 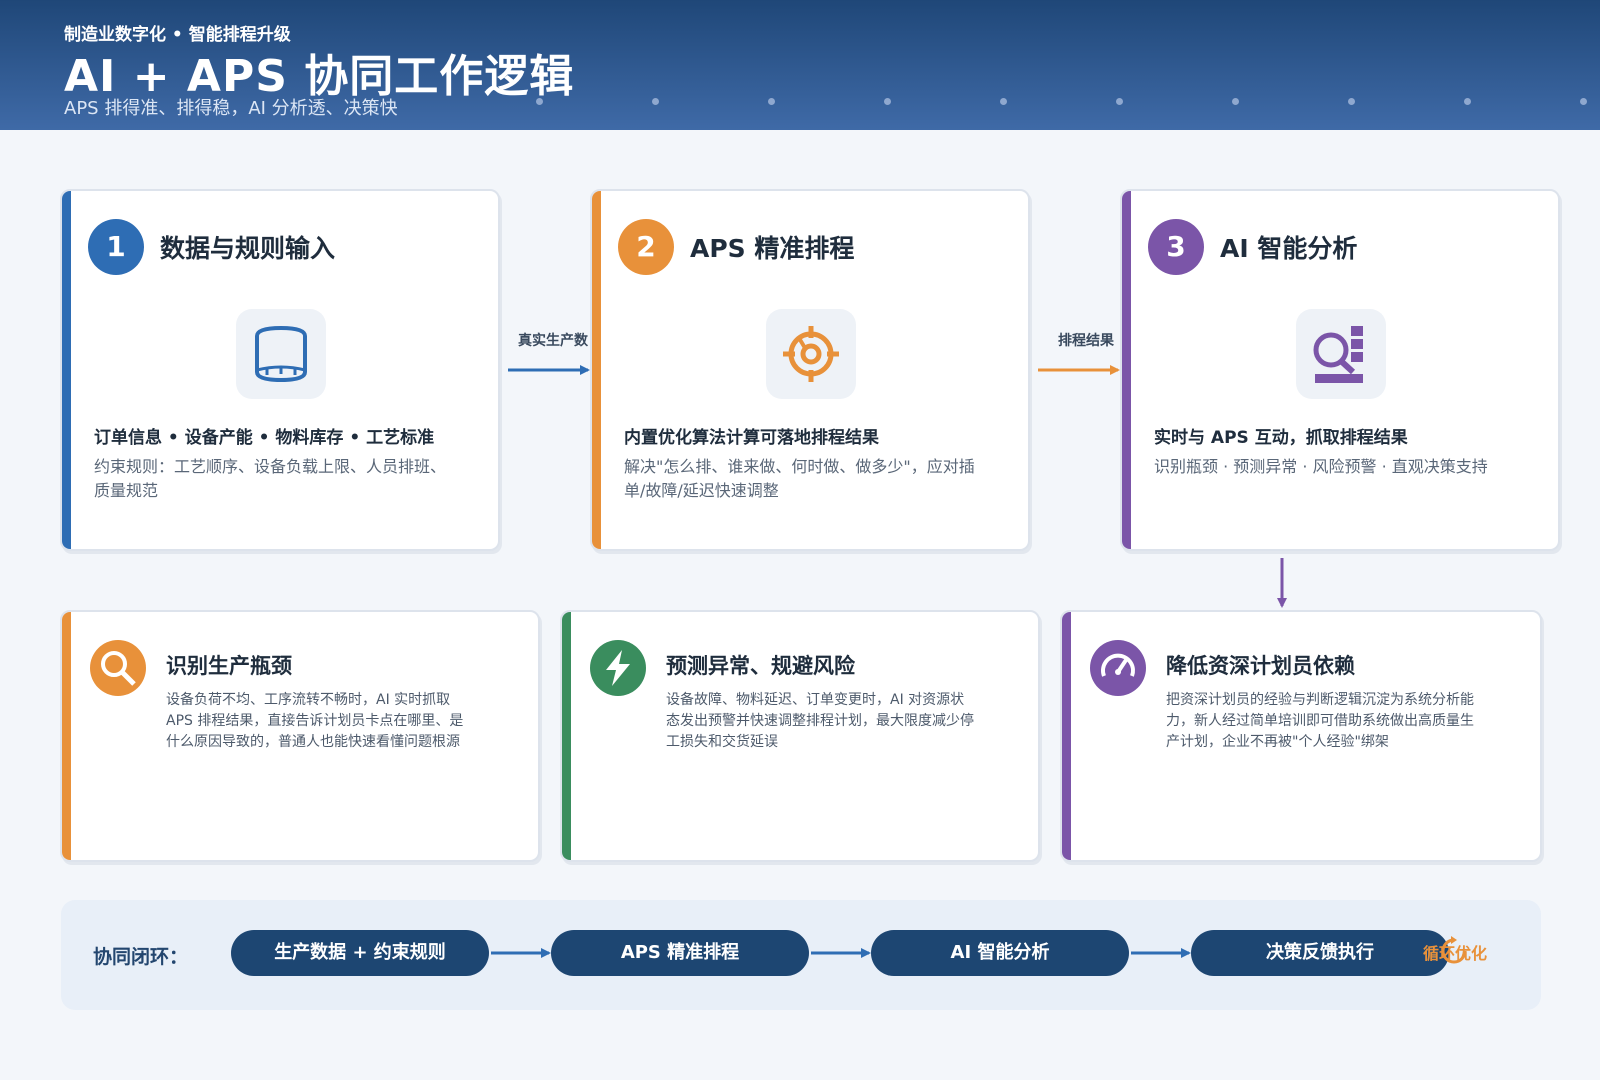 What do you see at coordinates (270, 478) in the screenshot?
I see `step-description: 约束规则：工艺顺序、设备负载上限、人员排班、质量规范` at bounding box center [270, 478].